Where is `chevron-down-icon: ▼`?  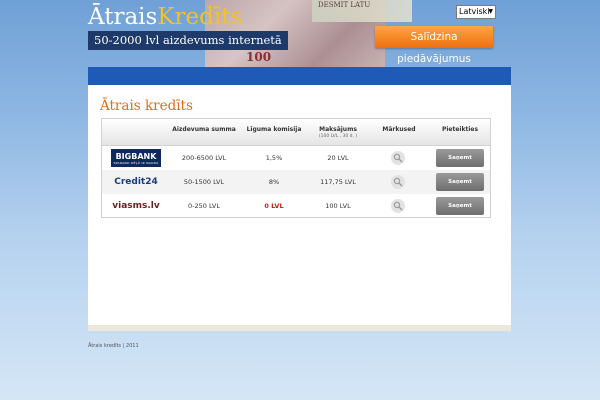 chevron-down-icon: ▼ is located at coordinates (490, 11).